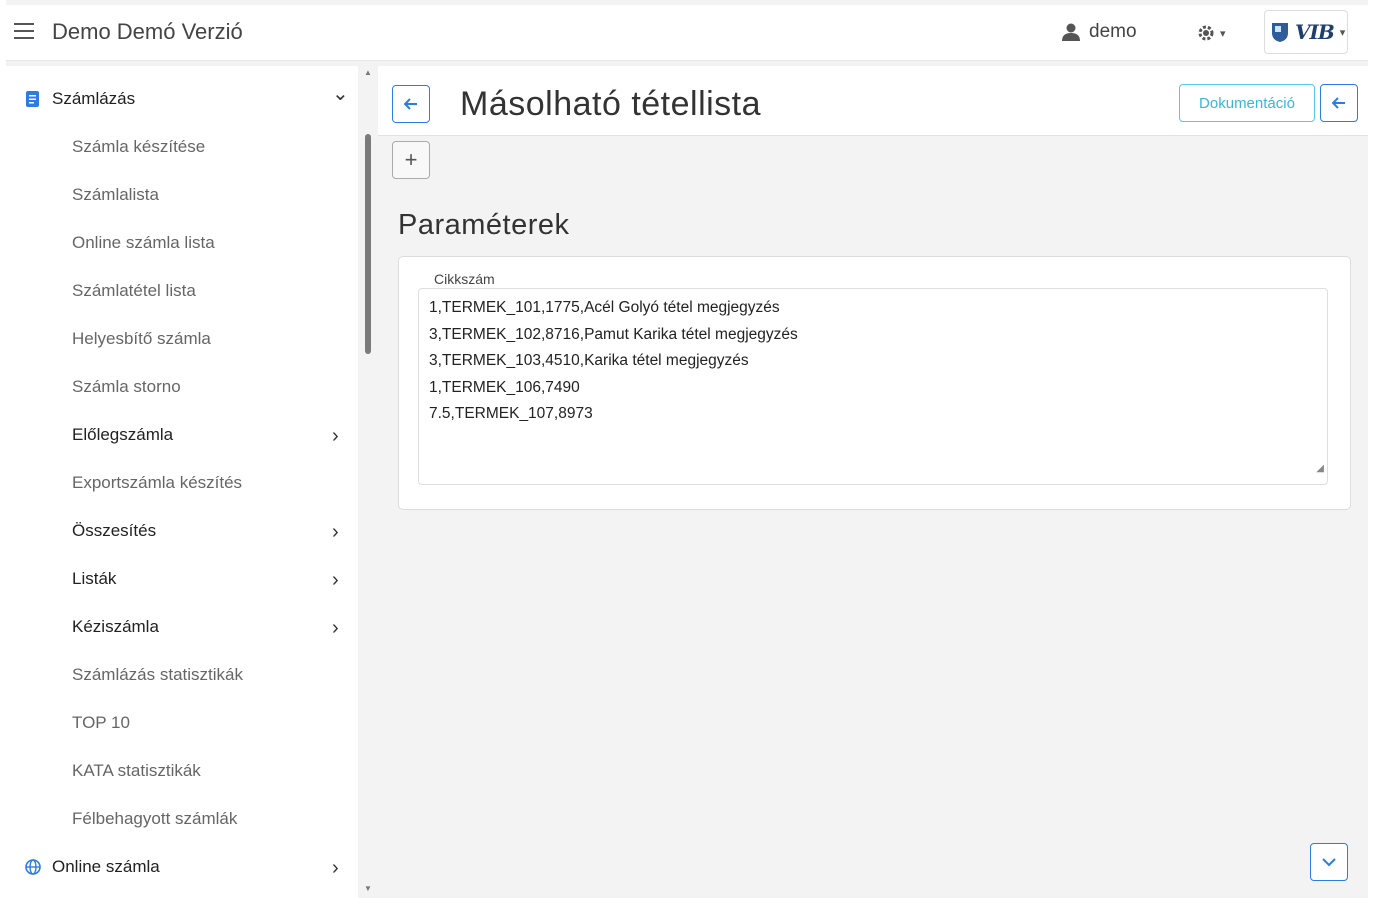  I want to click on user-name: demo, so click(1113, 31).